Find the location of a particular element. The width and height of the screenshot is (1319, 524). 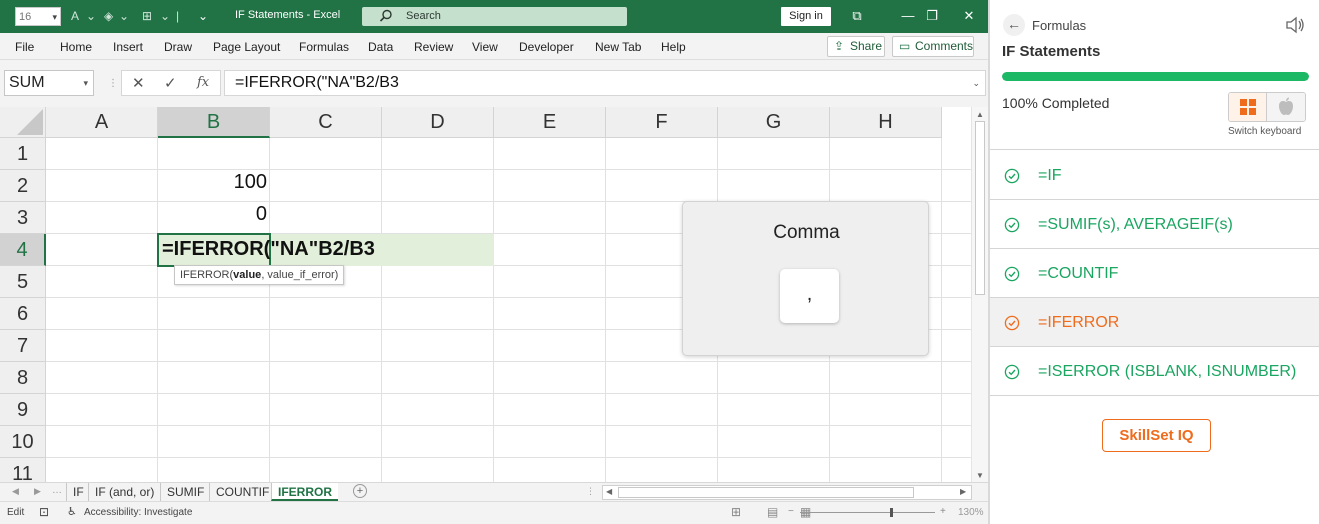

keyboard-switch is located at coordinates (1267, 107).